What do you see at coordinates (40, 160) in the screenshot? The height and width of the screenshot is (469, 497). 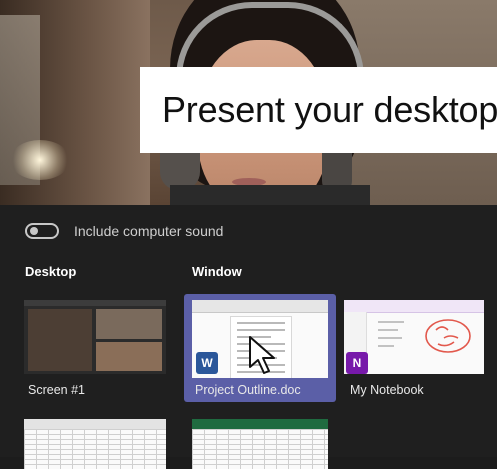 I see `lamp-glow` at bounding box center [40, 160].